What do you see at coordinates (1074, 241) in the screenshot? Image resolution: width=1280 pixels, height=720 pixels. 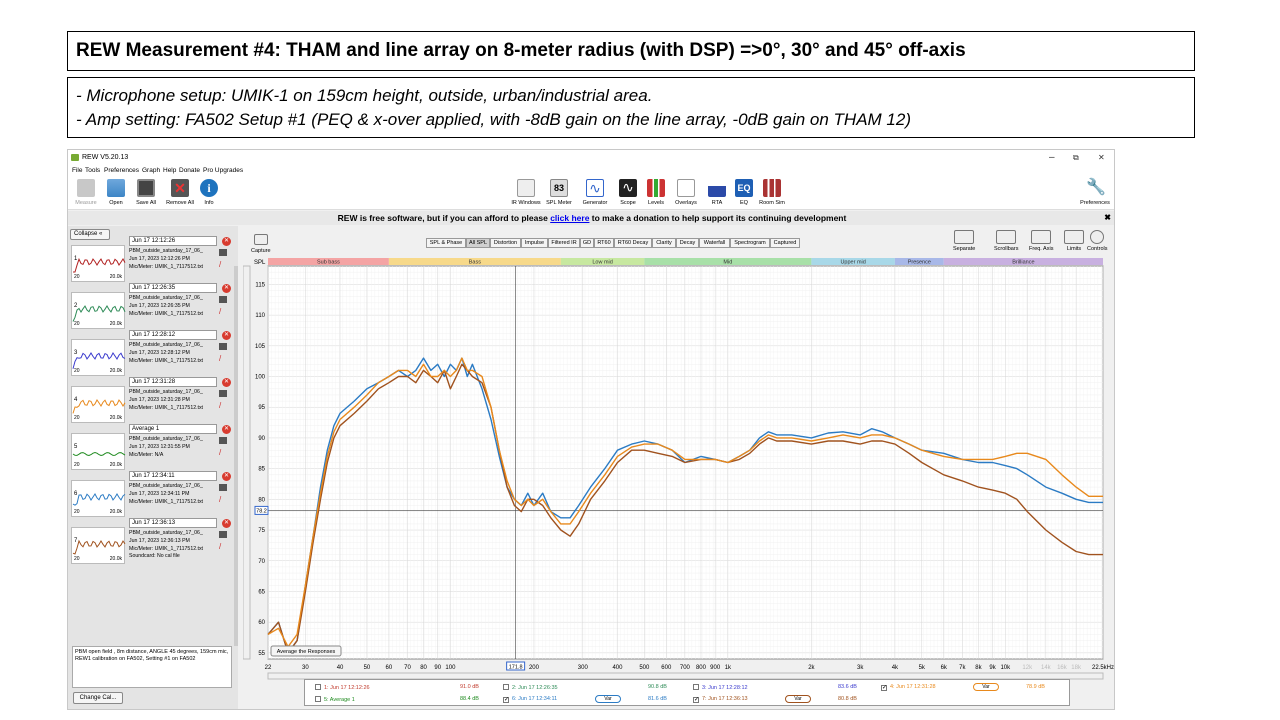 I see `limits-button: Limits` at bounding box center [1074, 241].